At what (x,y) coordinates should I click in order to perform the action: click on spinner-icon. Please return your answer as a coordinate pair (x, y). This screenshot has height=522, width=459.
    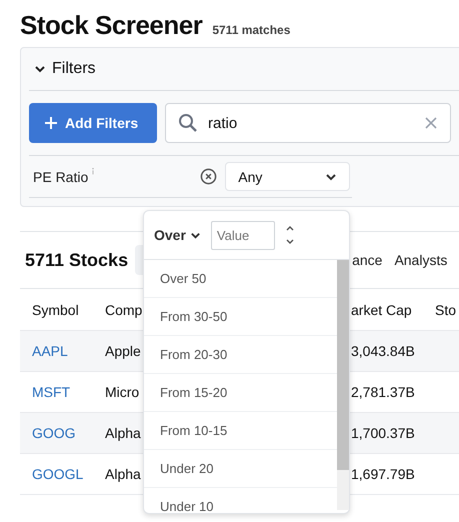
    Looking at the image, I should click on (289, 235).